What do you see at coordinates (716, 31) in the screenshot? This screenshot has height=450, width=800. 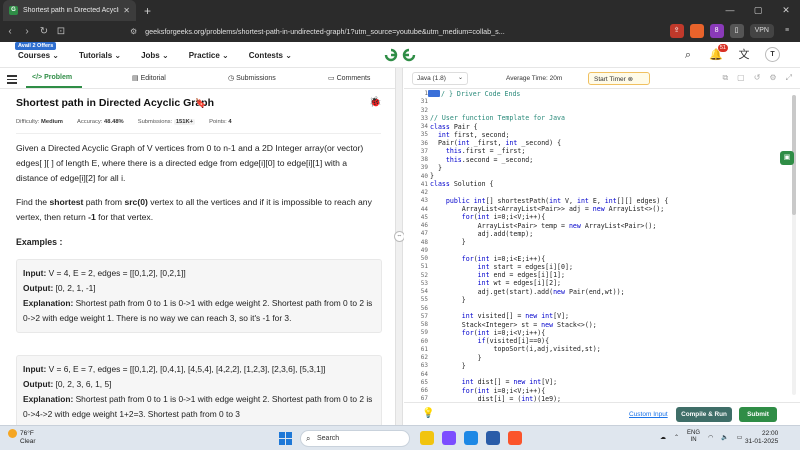 I see `brave-rewards-icon: 8` at bounding box center [716, 31].